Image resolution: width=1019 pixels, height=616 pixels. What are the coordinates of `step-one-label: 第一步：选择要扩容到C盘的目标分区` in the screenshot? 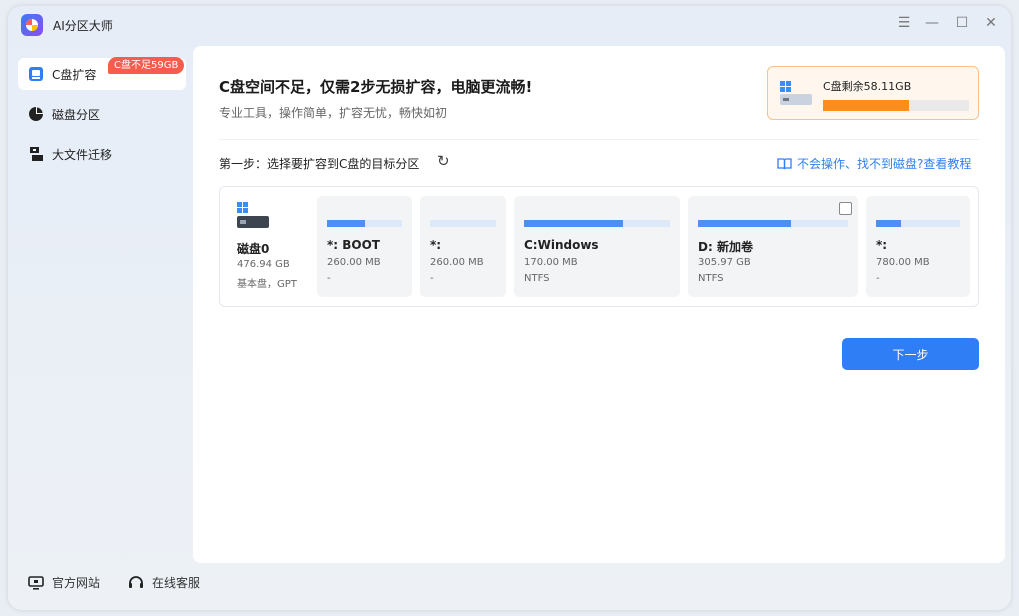 It's located at (319, 164).